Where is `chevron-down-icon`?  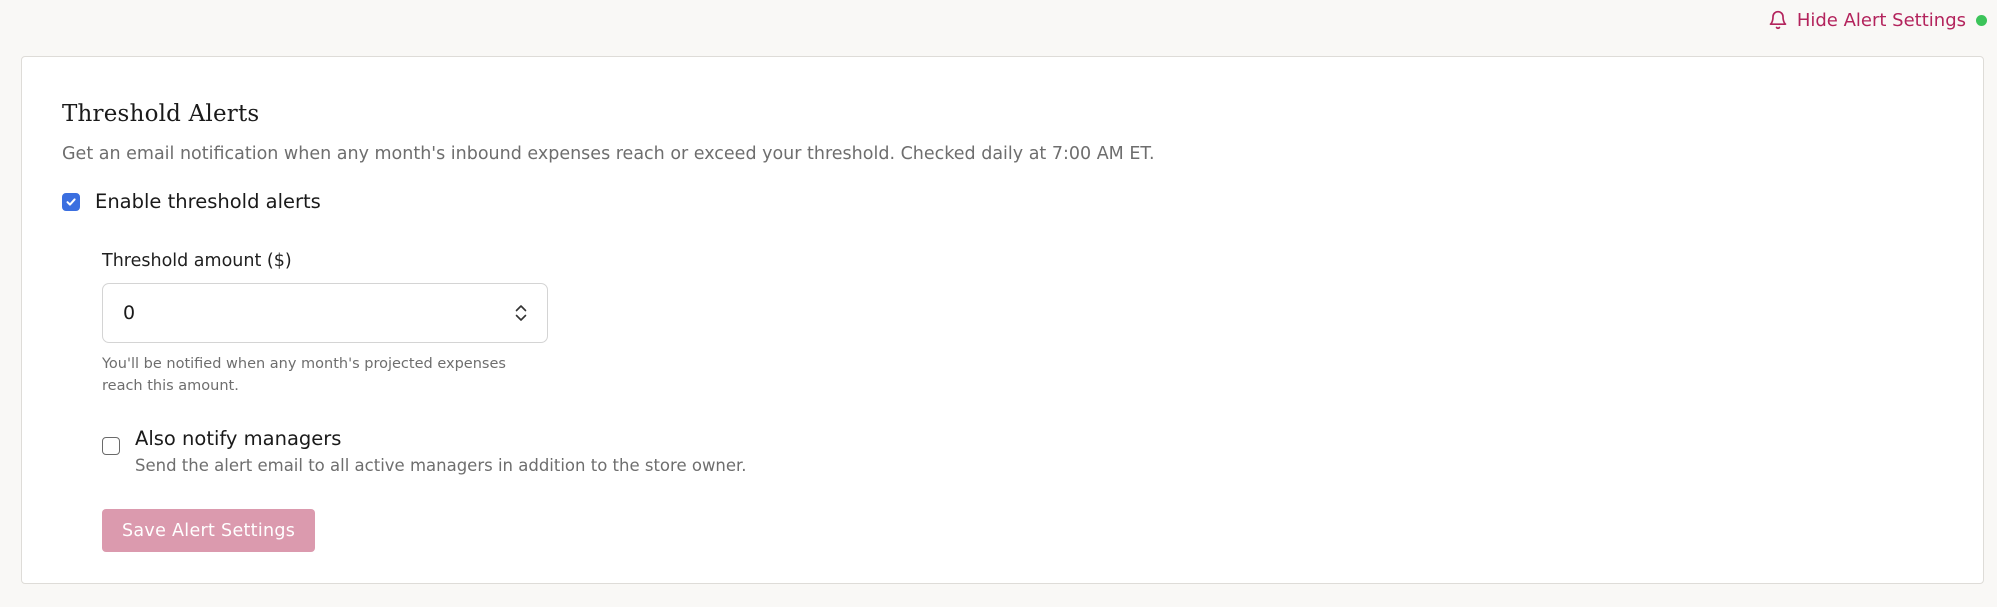
chevron-down-icon is located at coordinates (521, 318).